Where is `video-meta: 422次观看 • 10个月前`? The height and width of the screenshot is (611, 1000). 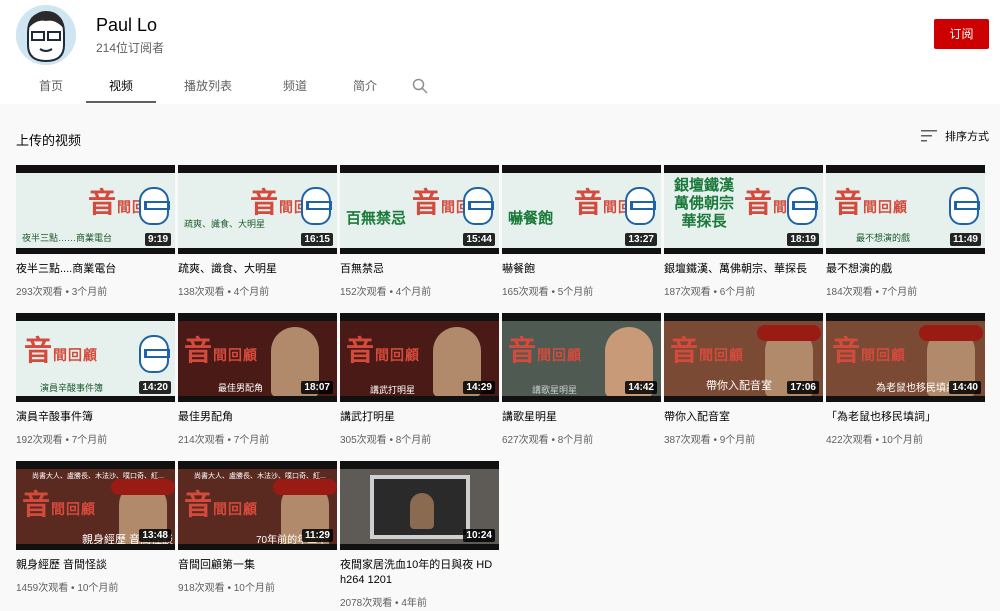
video-meta: 422次观看 • 10个月前 is located at coordinates (874, 440).